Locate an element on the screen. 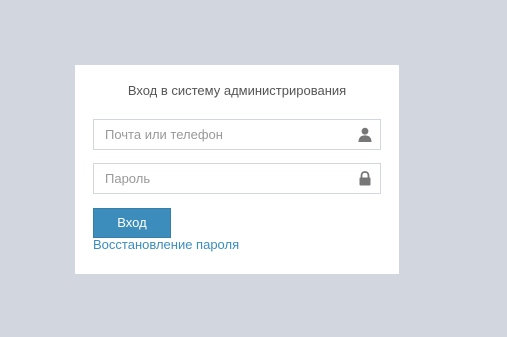  password-input is located at coordinates (224, 178).